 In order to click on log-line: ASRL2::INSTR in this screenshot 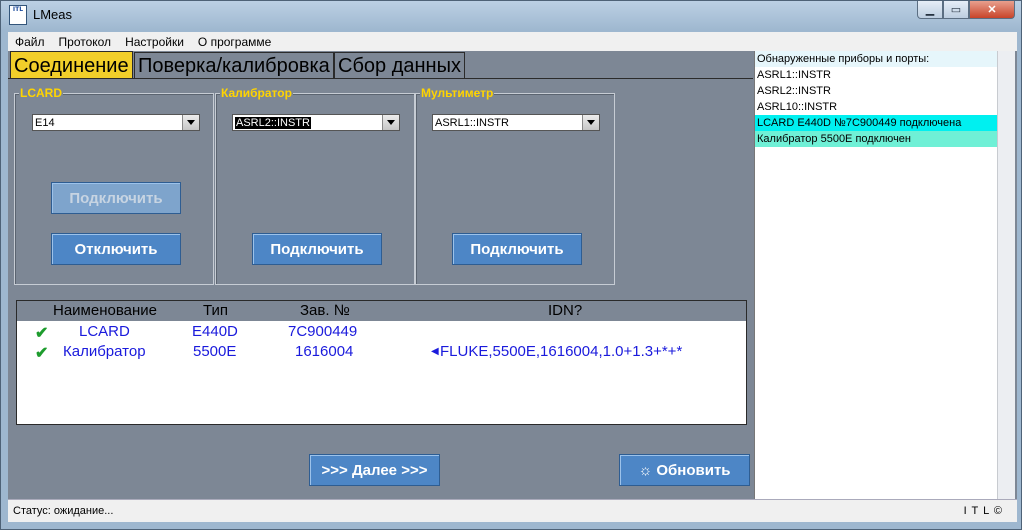, I will do `click(794, 91)`.